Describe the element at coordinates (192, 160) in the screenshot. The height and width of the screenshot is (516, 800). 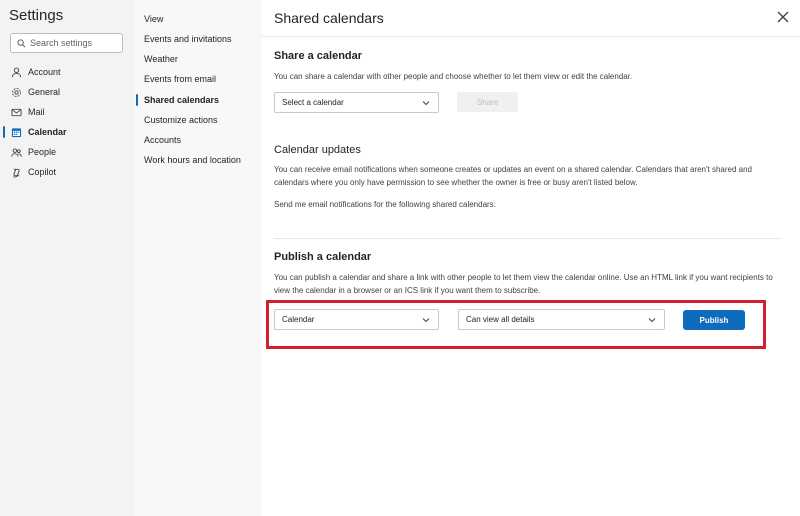
I see `subnav-item-work-hours: Work hours and location` at that location.